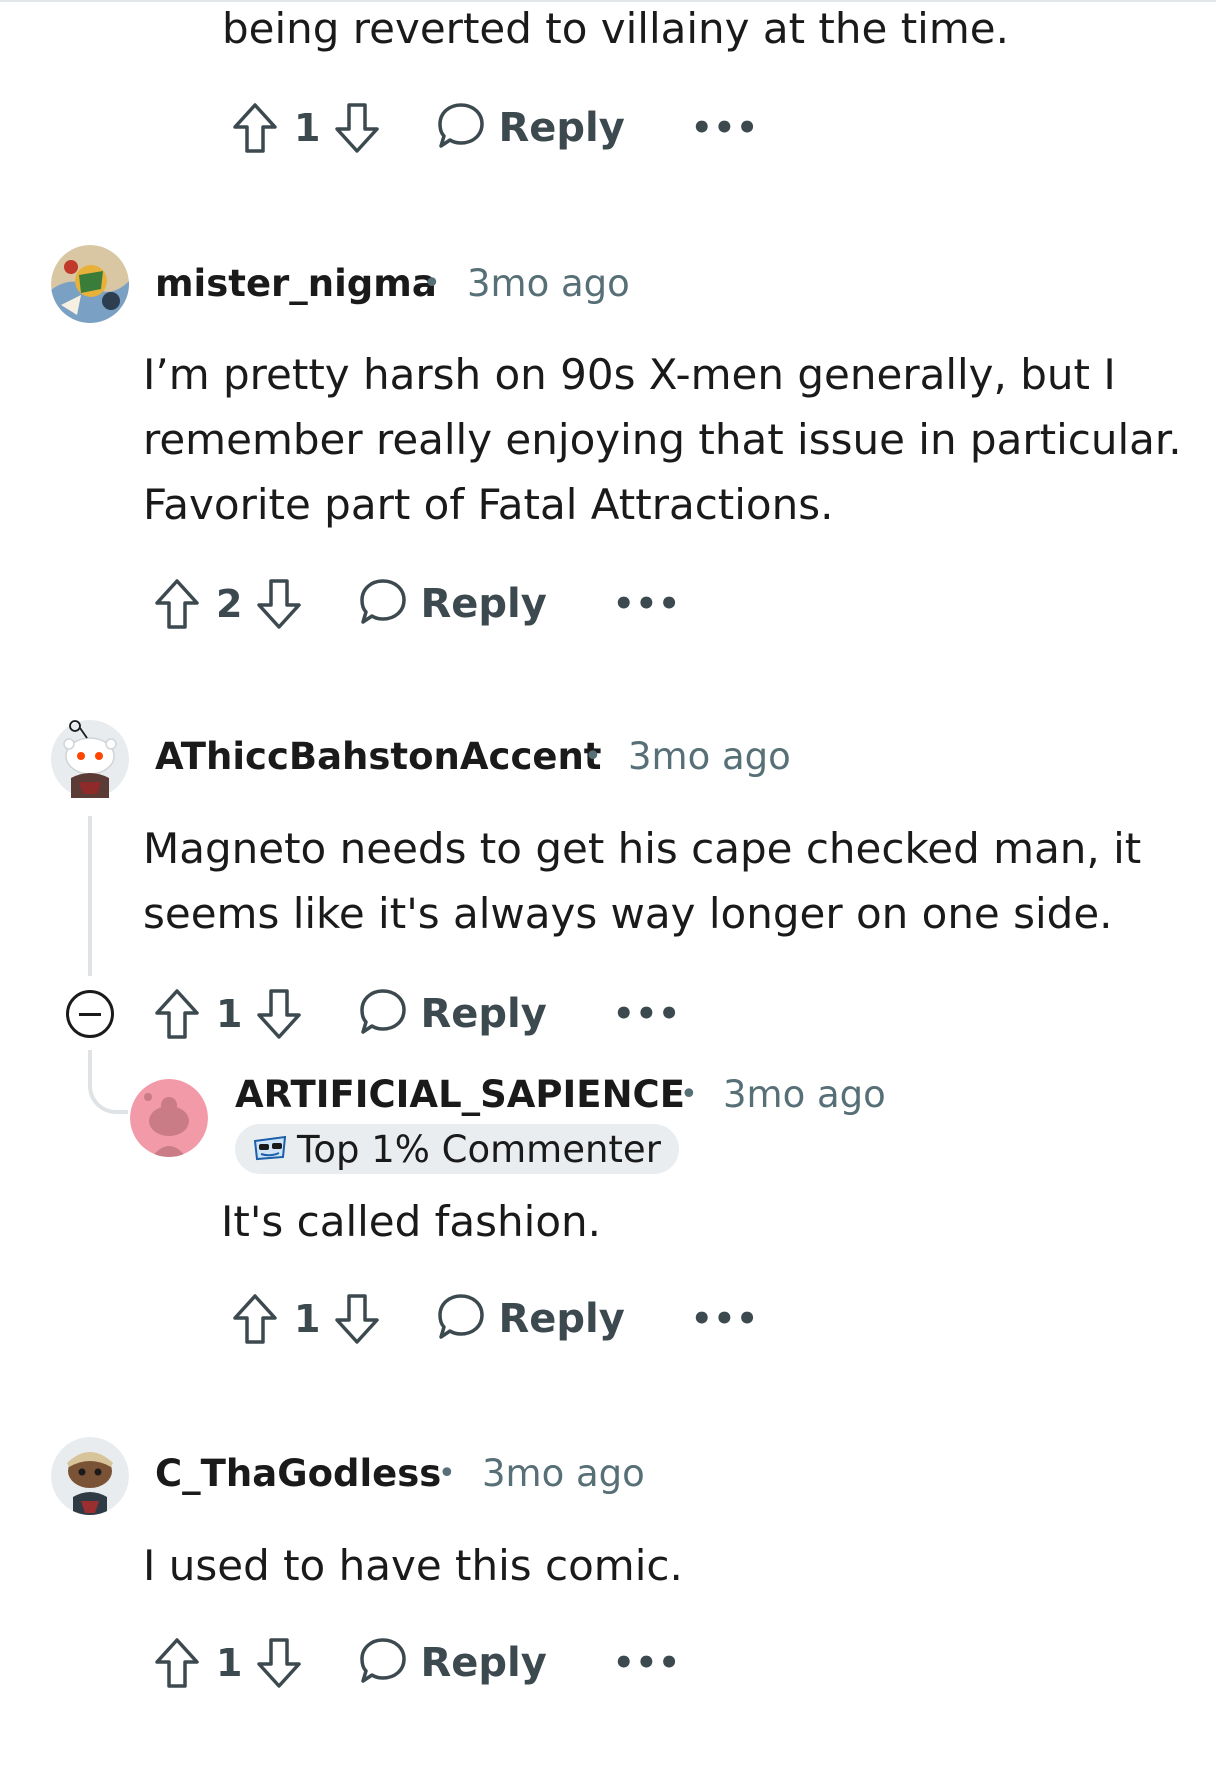 The height and width of the screenshot is (1780, 1216). Describe the element at coordinates (229, 604) in the screenshot. I see `vote-count: 2` at that location.